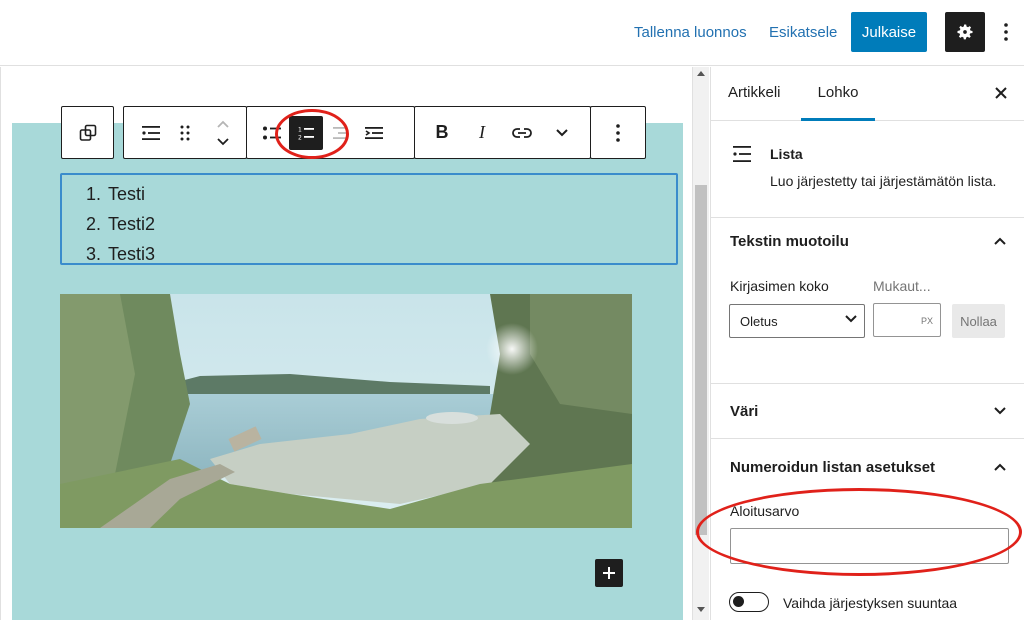 This screenshot has height=640, width=1024. What do you see at coordinates (803, 32) in the screenshot?
I see `preview-button: Esikatsele` at bounding box center [803, 32].